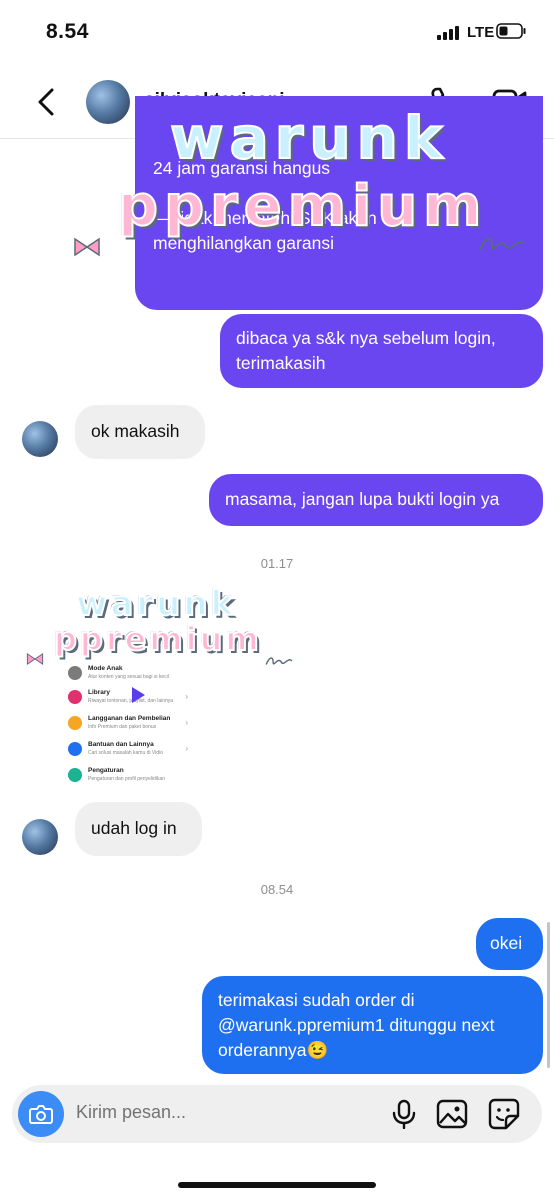 Image resolution: width=554 pixels, height=1200 pixels. I want to click on scrollbar, so click(548, 995).